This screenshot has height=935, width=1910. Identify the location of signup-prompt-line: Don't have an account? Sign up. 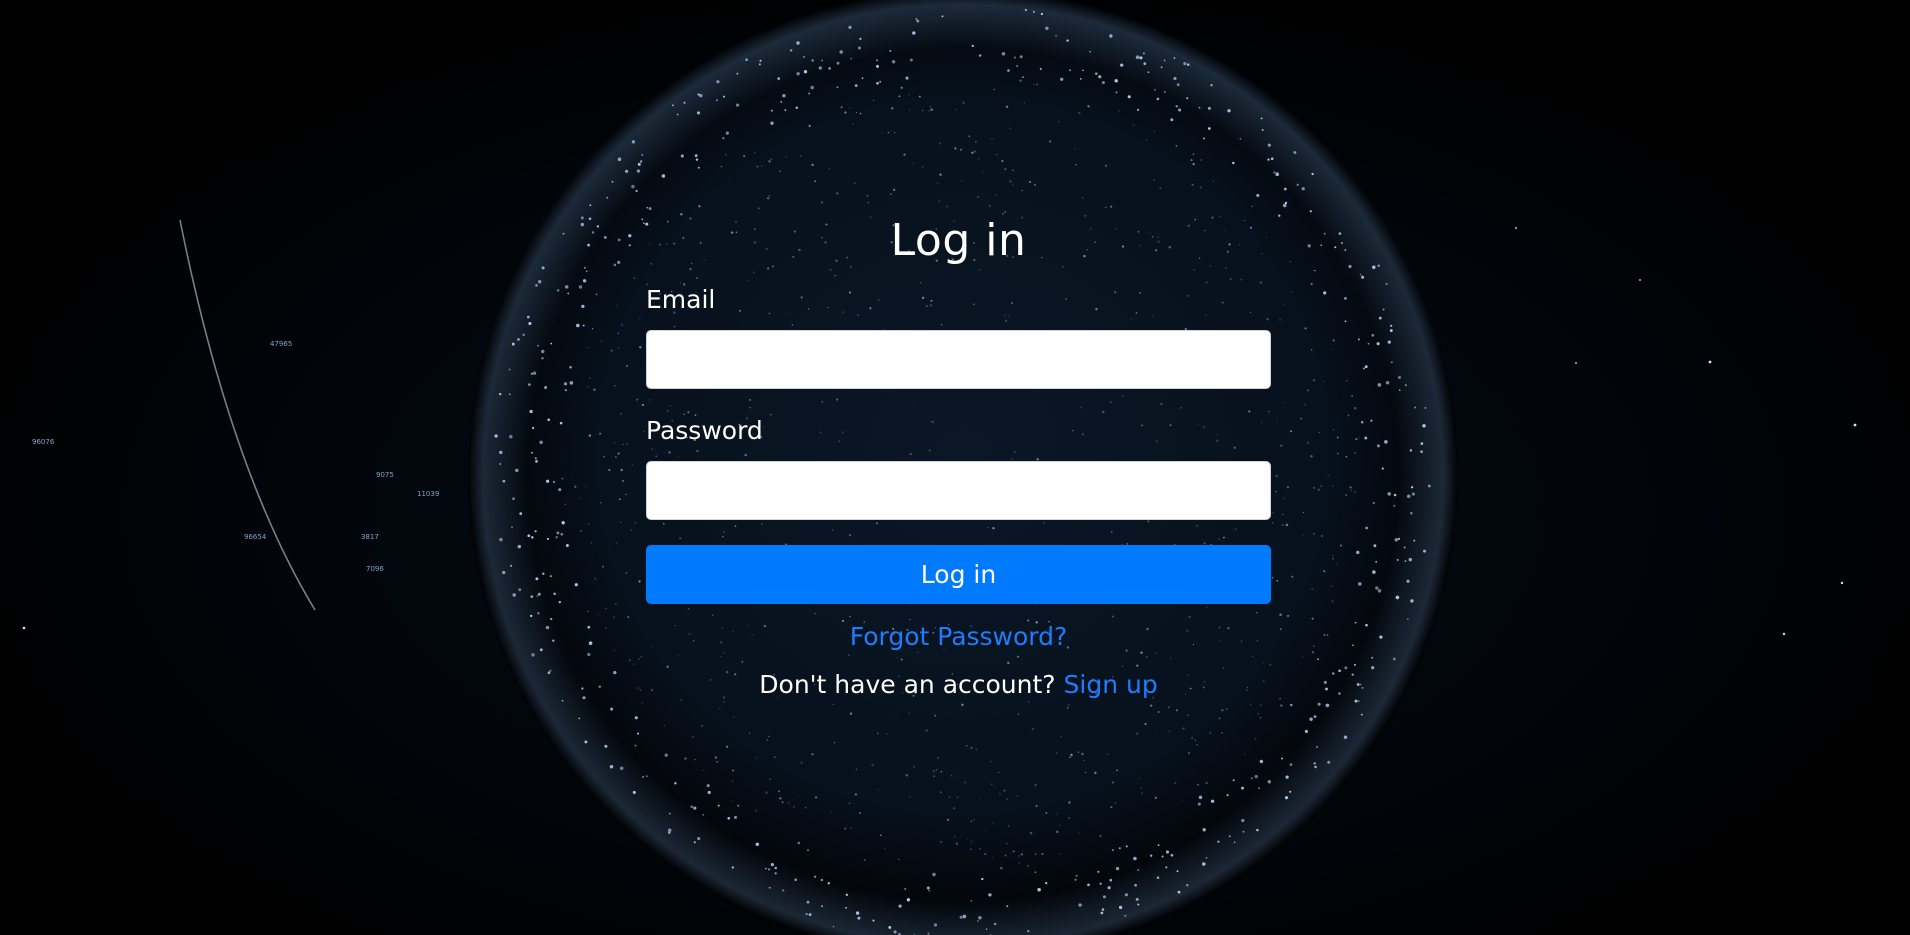
(958, 685).